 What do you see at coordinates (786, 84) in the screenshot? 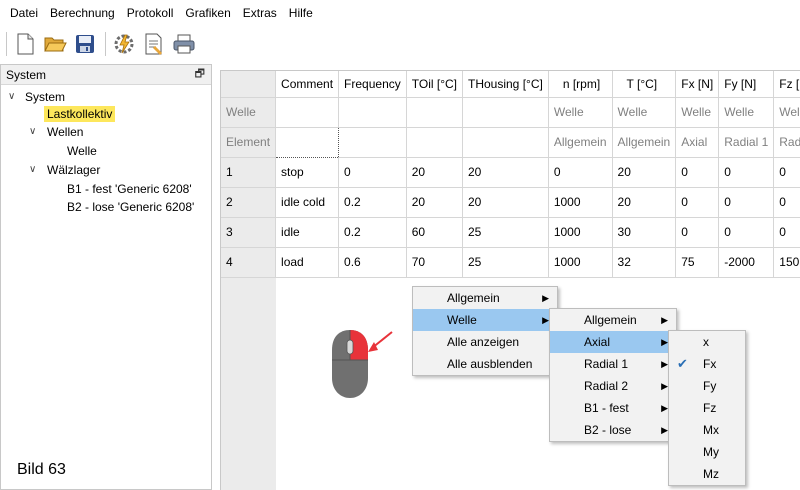
I see `column-header: Fz [N]` at bounding box center [786, 84].